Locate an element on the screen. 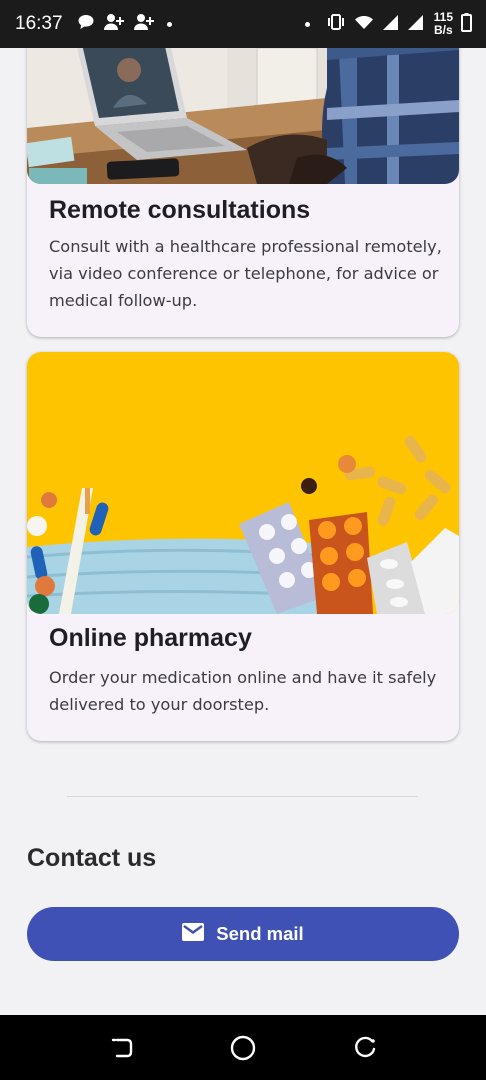 This screenshot has width=486, height=1080. navigation-bar is located at coordinates (243, 1047).